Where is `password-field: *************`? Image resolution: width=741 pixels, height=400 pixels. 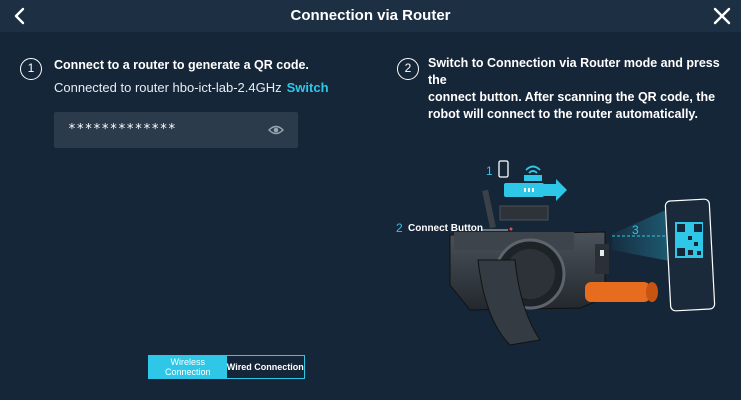
password-field: ************* is located at coordinates (176, 130).